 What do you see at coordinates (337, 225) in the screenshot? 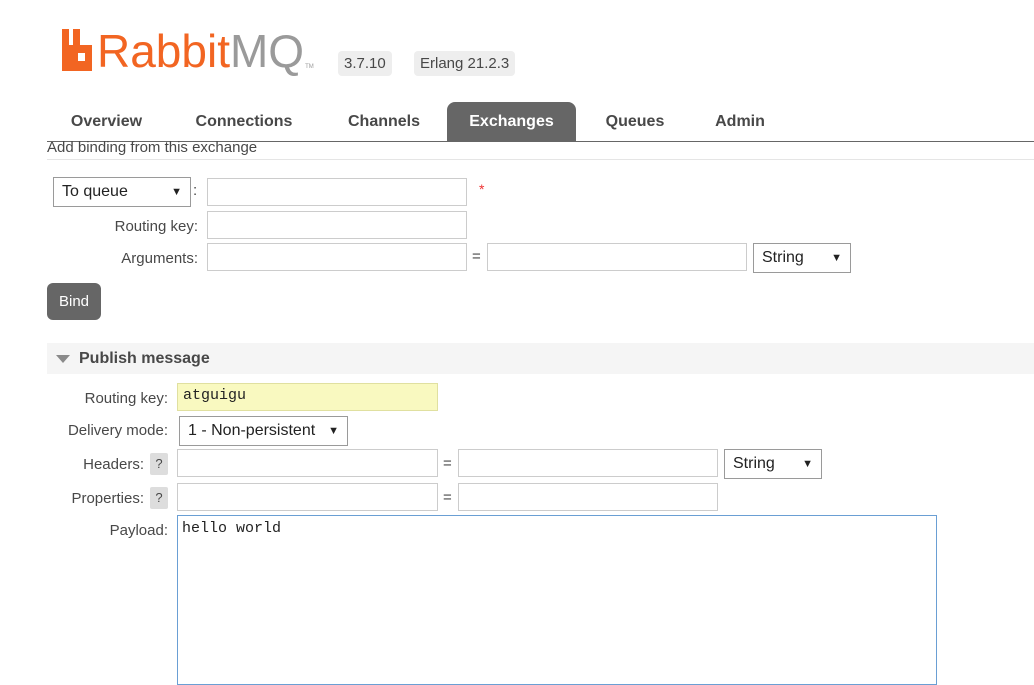
I see `binding-routing-key-input` at bounding box center [337, 225].